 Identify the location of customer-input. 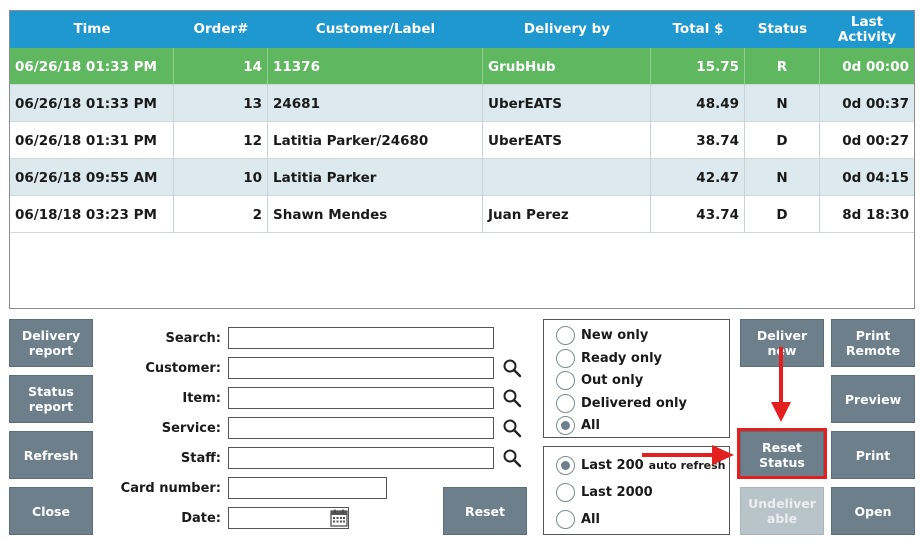
(361, 368).